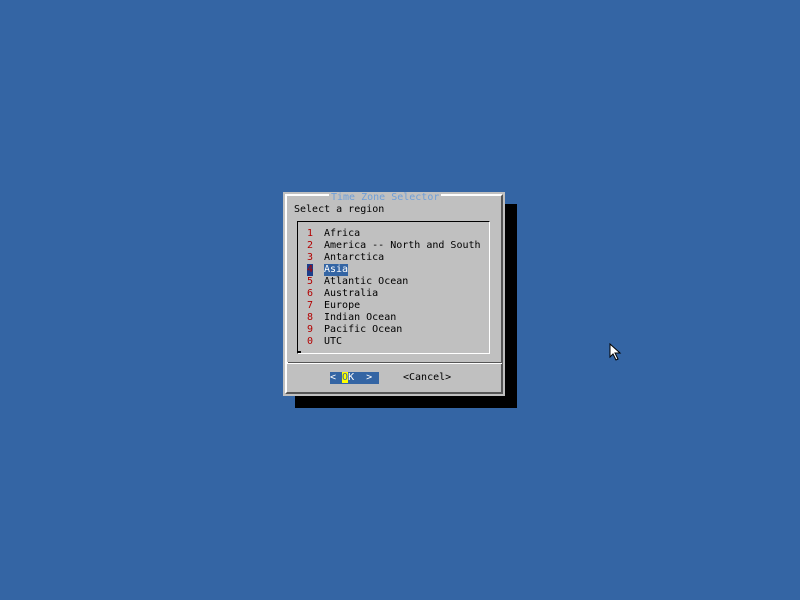 Image resolution: width=800 pixels, height=600 pixels. Describe the element at coordinates (394, 306) in the screenshot. I see `region-item-europe: 7 Europe` at that location.